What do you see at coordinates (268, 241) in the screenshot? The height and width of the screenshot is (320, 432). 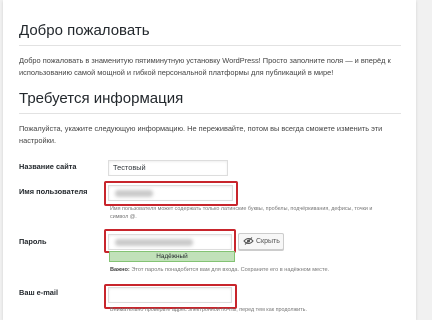 I see `hide-button-label: Скрыть` at bounding box center [268, 241].